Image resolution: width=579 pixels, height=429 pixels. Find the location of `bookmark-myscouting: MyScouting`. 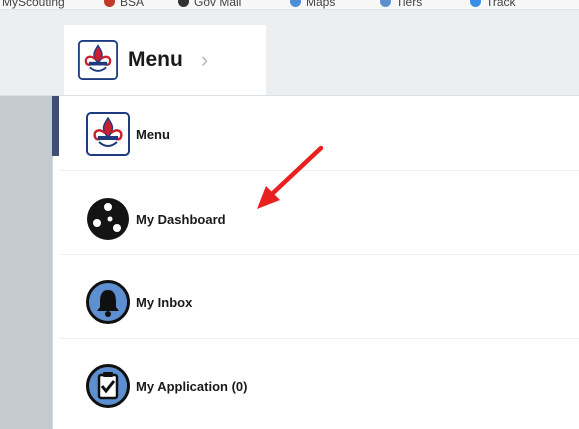

bookmark-myscouting: MyScouting is located at coordinates (33, 4).